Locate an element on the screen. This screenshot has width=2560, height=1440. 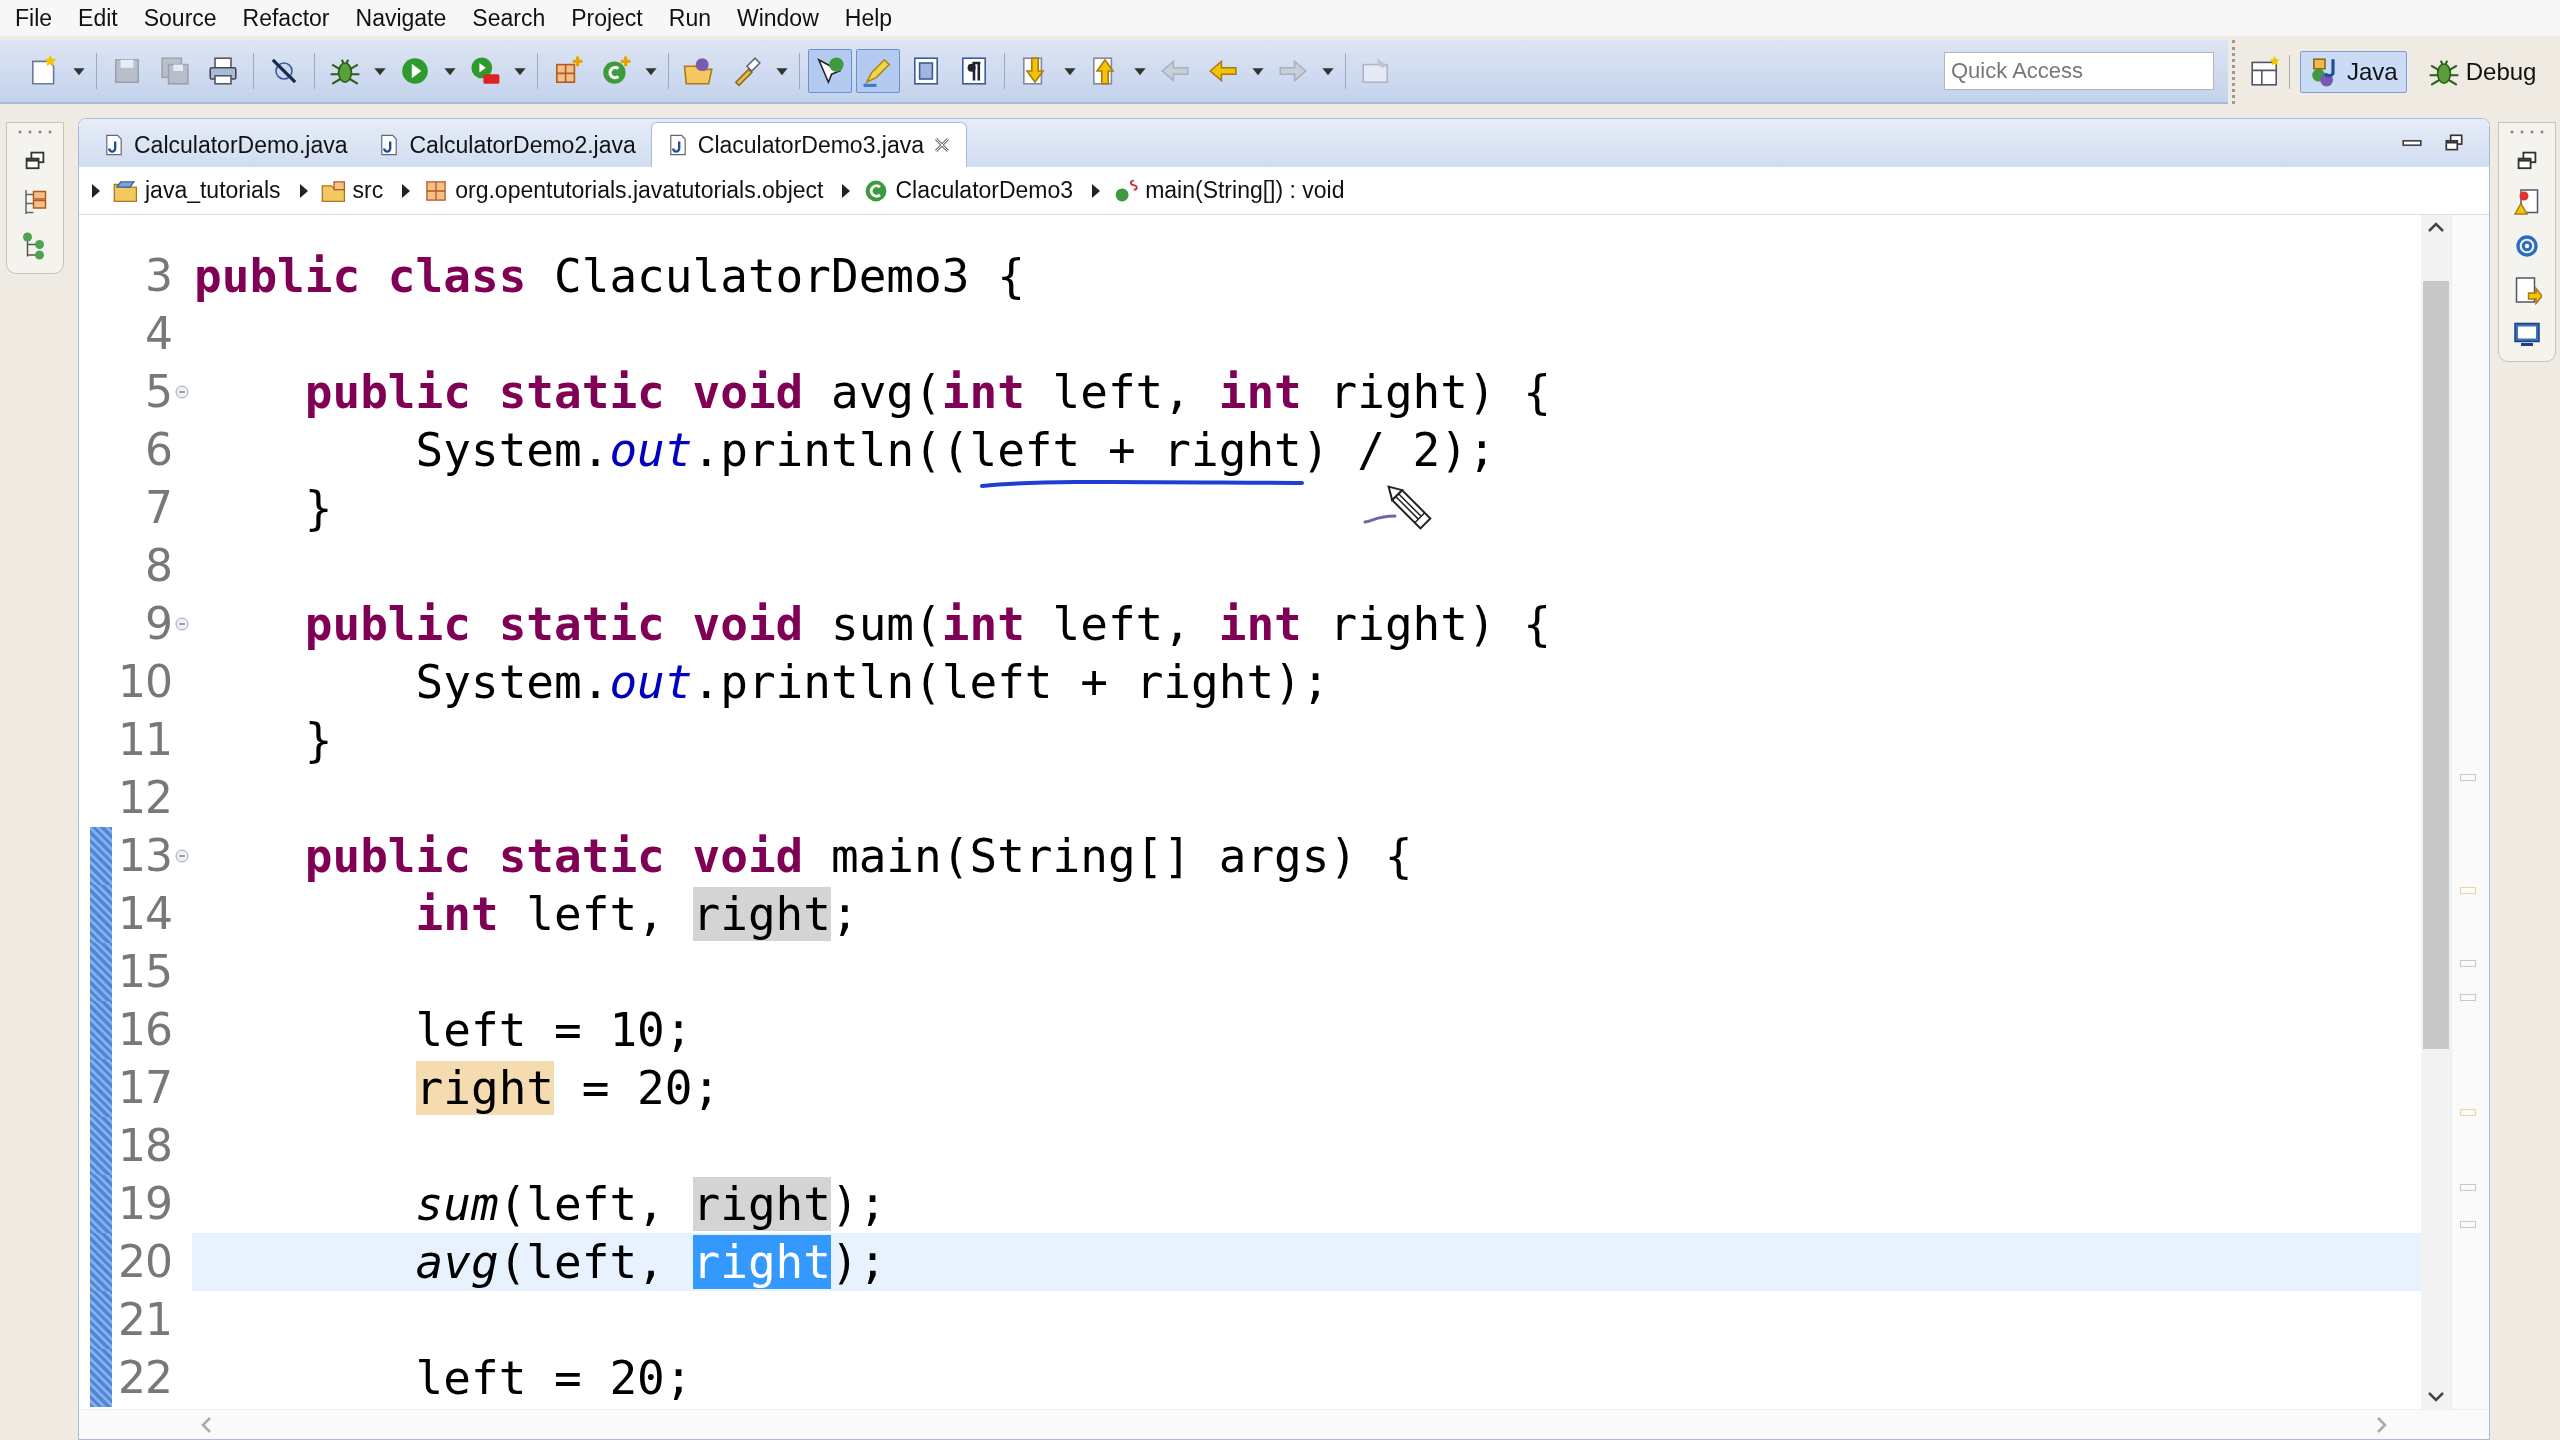
code-line: public static void avg(int left, int right) { is located at coordinates (928, 392).